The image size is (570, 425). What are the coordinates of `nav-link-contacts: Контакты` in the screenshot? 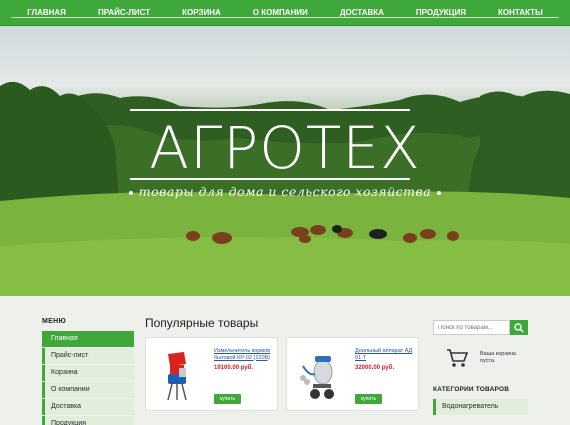 It's located at (520, 13).